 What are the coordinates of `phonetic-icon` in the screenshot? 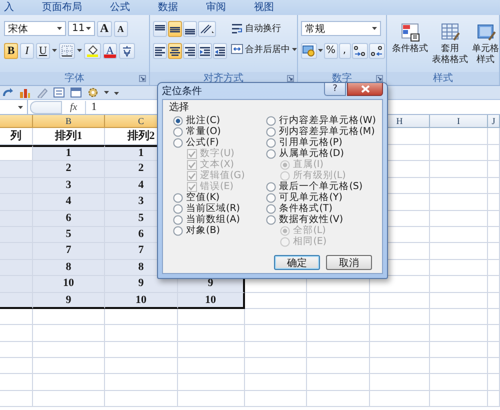 It's located at (127, 50).